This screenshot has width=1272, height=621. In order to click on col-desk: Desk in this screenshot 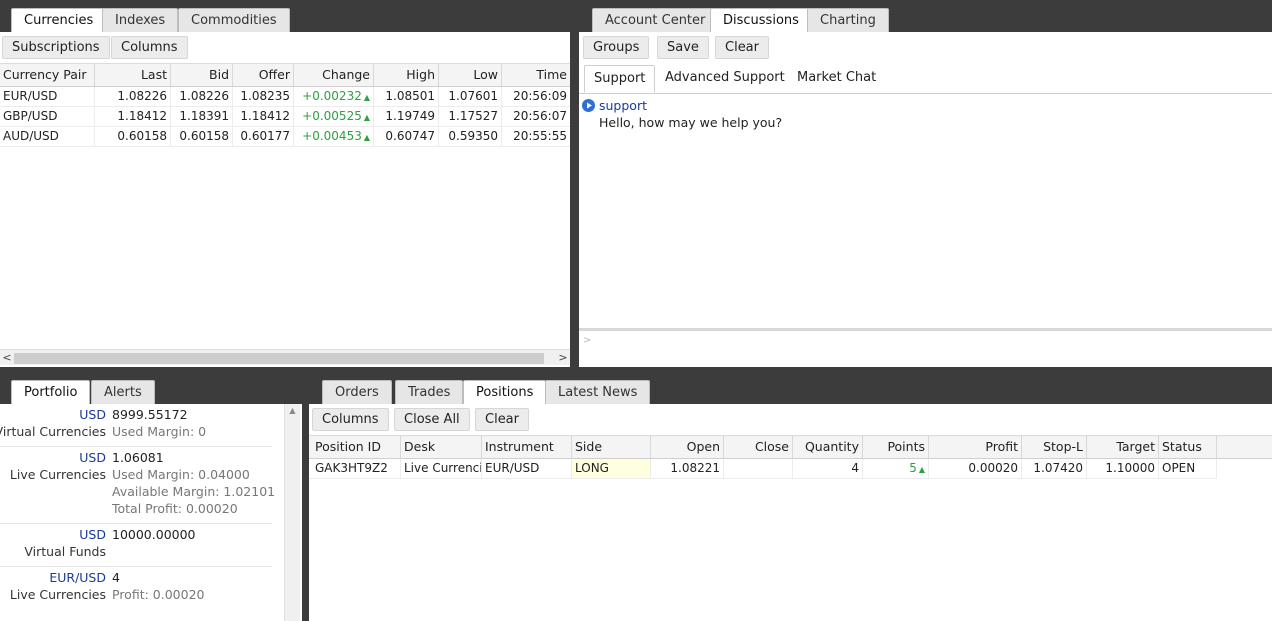, I will do `click(441, 447)`.